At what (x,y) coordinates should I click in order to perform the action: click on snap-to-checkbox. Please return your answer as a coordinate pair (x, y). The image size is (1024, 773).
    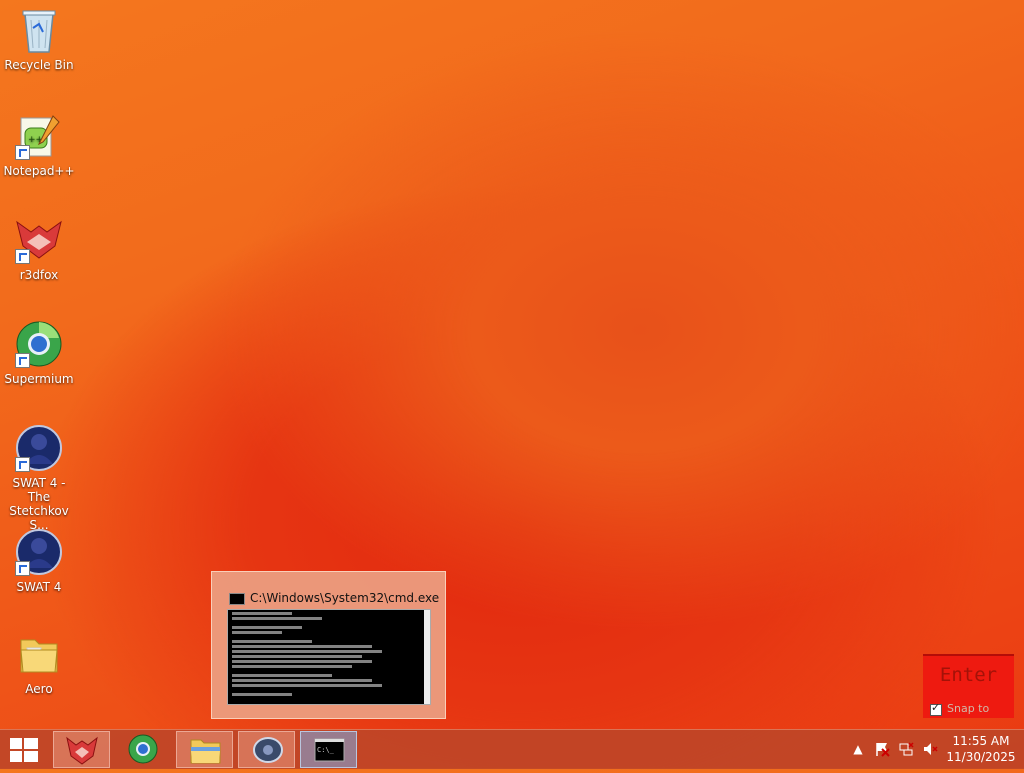
    Looking at the image, I should click on (936, 708).